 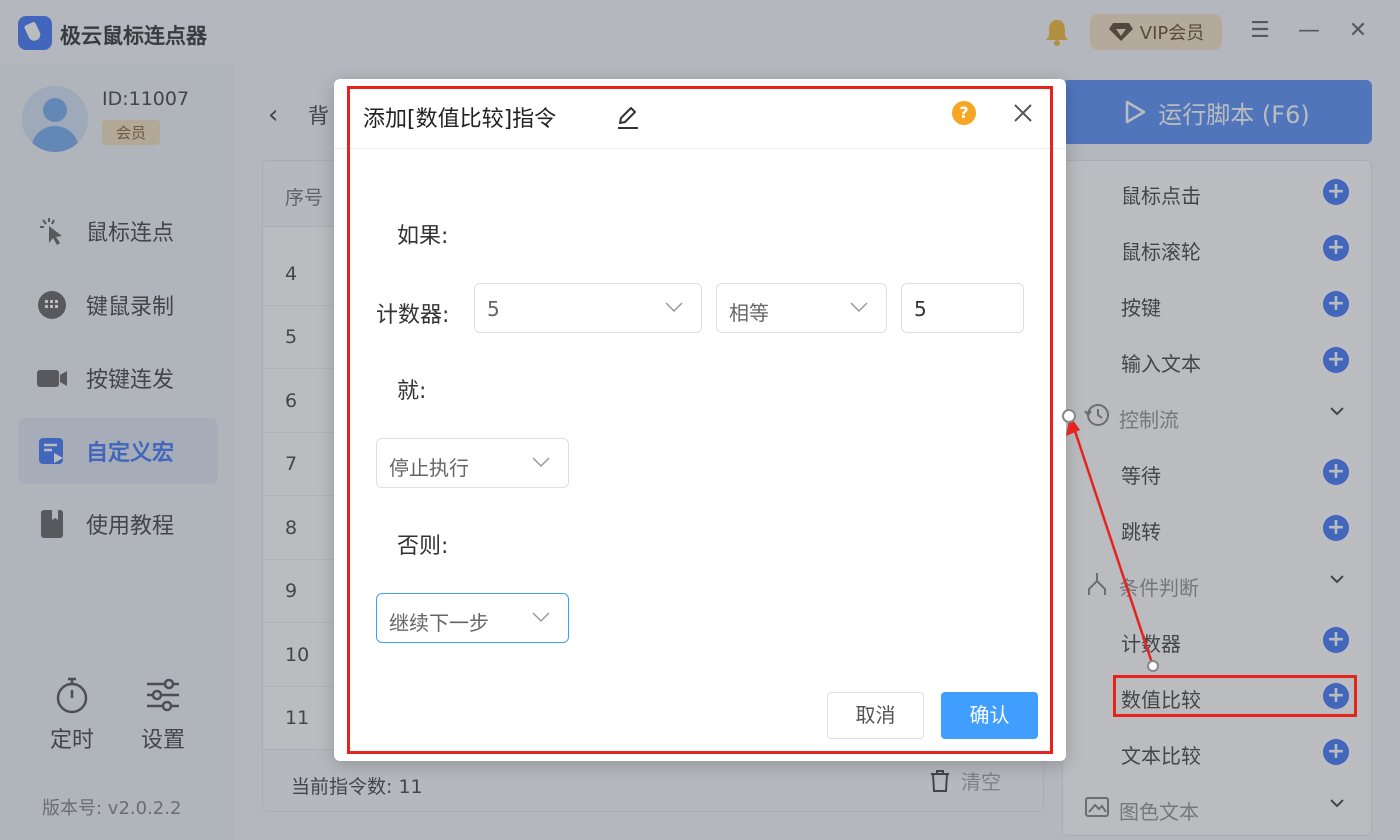 I want to click on annotation-command-highlight, so click(x=1235, y=696).